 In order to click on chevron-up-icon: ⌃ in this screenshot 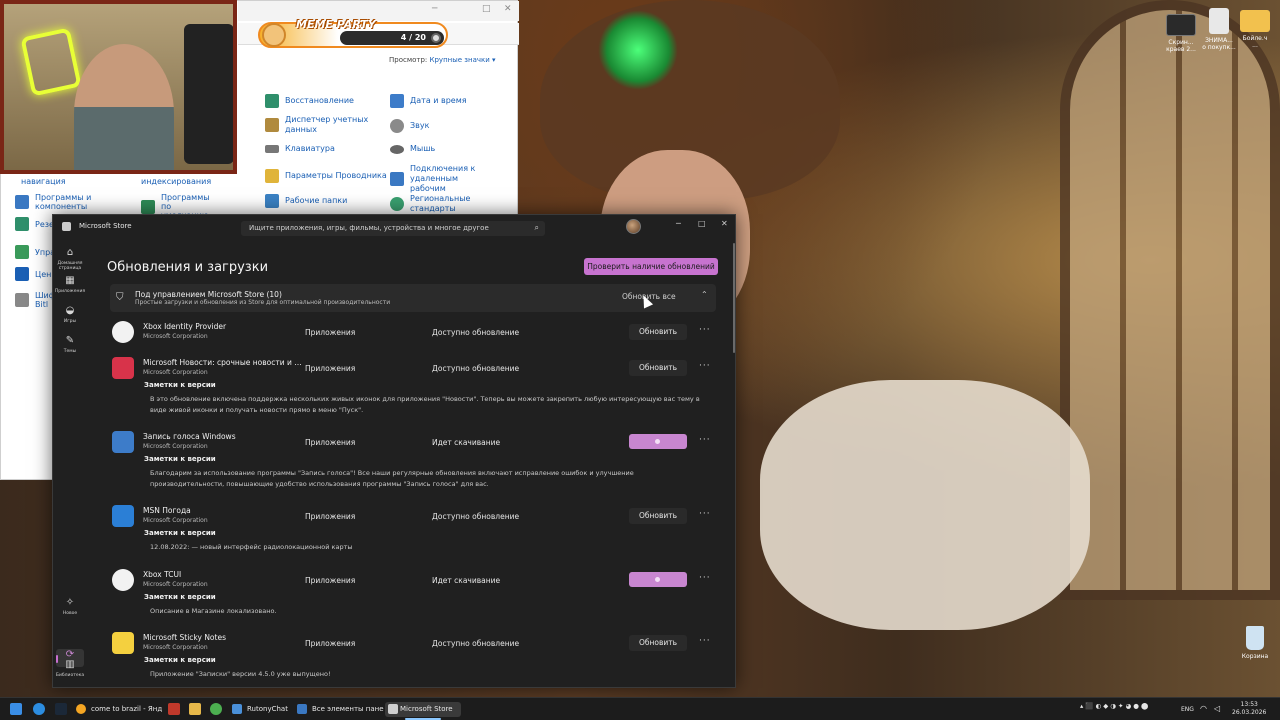, I will do `click(704, 294)`.